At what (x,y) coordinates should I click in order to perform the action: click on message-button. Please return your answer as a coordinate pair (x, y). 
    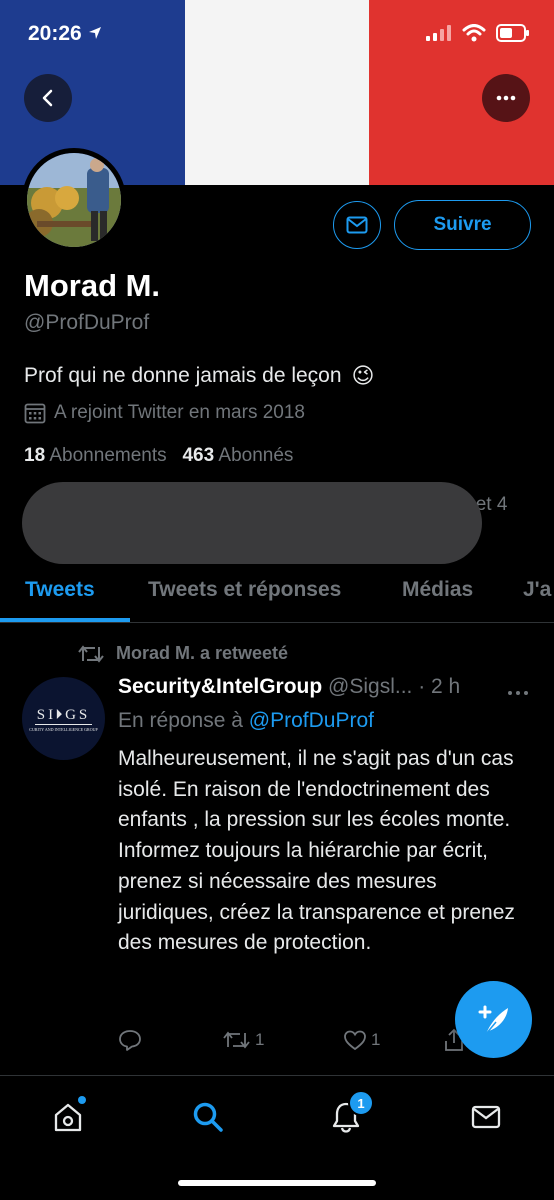
    Looking at the image, I should click on (357, 225).